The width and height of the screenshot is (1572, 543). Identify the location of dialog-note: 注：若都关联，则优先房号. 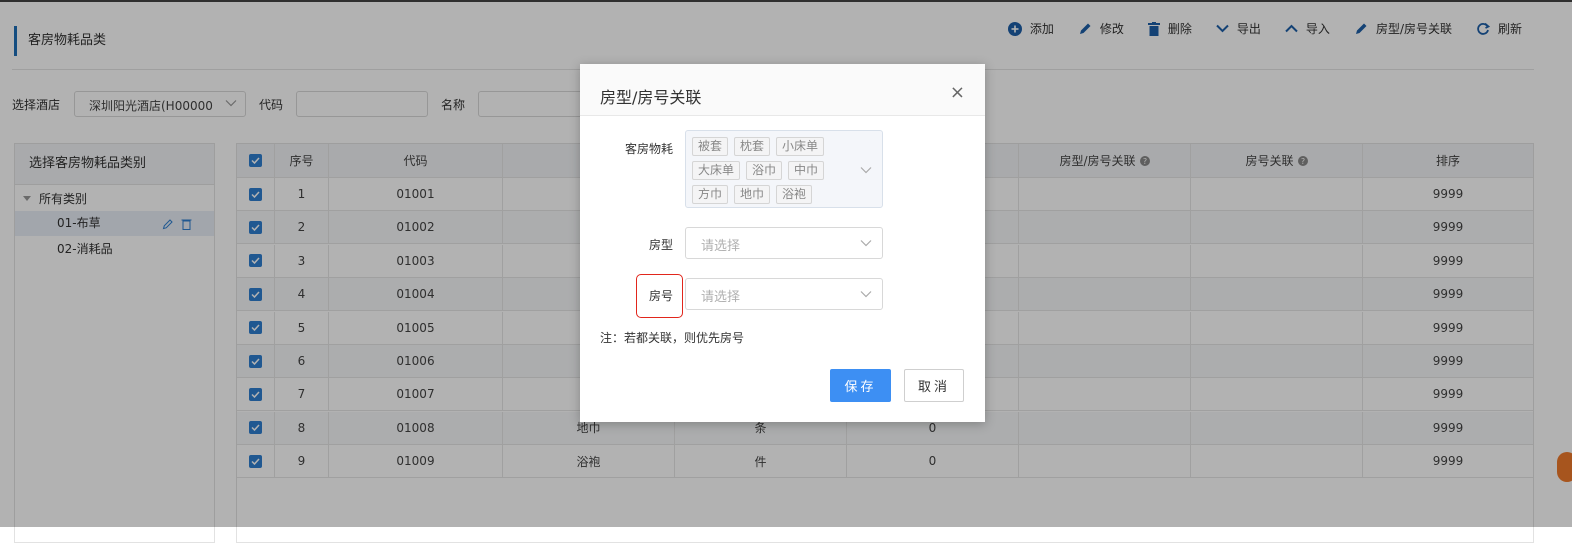
(672, 338).